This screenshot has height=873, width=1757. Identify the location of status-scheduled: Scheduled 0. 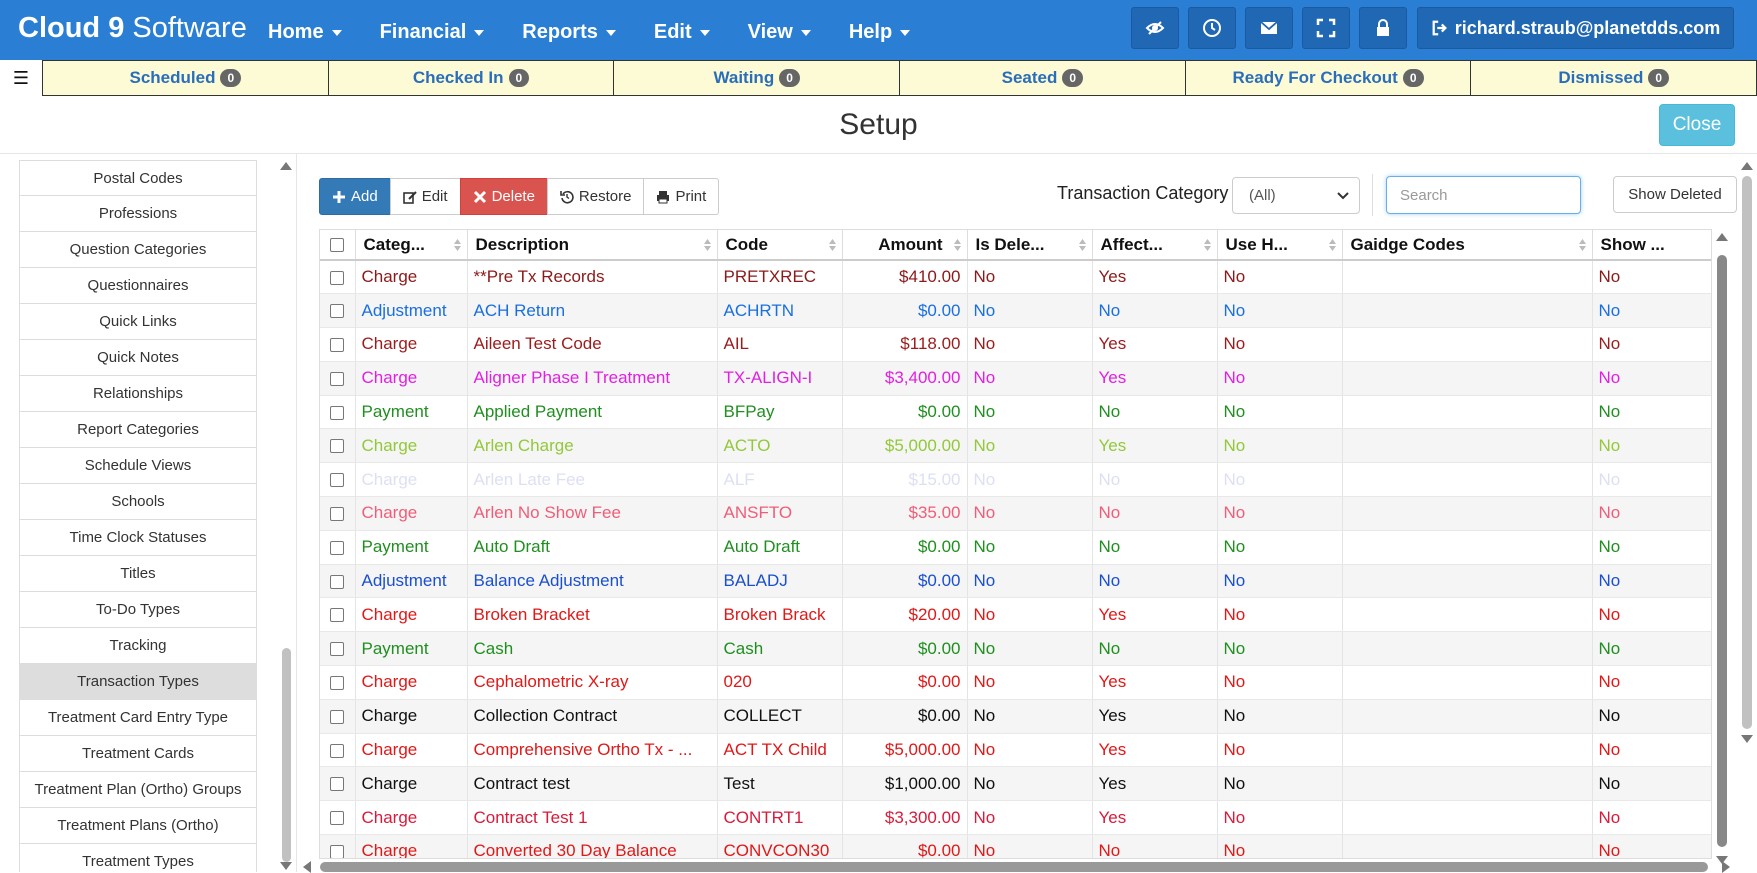
(185, 78).